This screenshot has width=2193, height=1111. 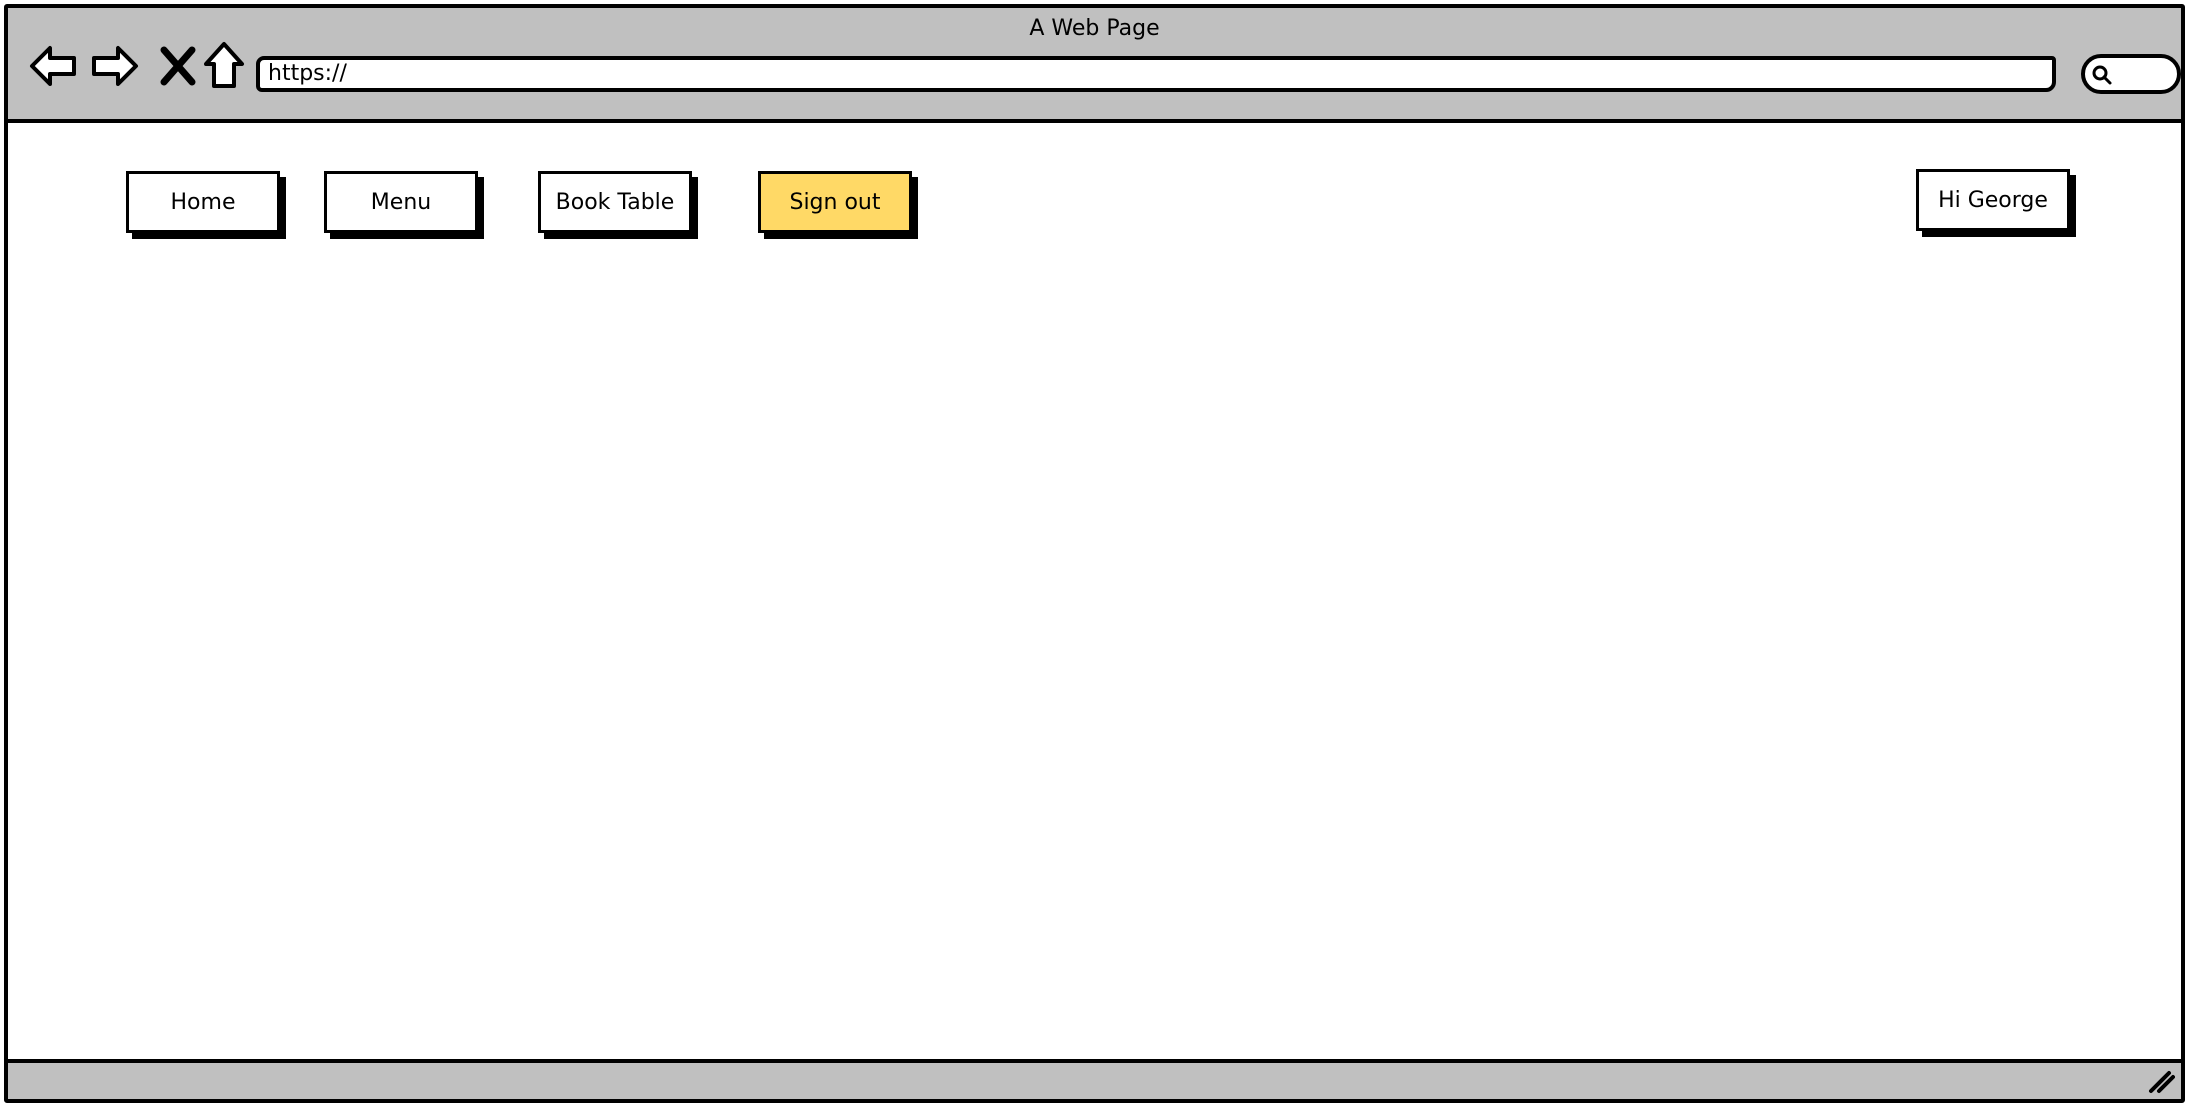 What do you see at coordinates (401, 202) in the screenshot?
I see `nav-menu-button: Menu` at bounding box center [401, 202].